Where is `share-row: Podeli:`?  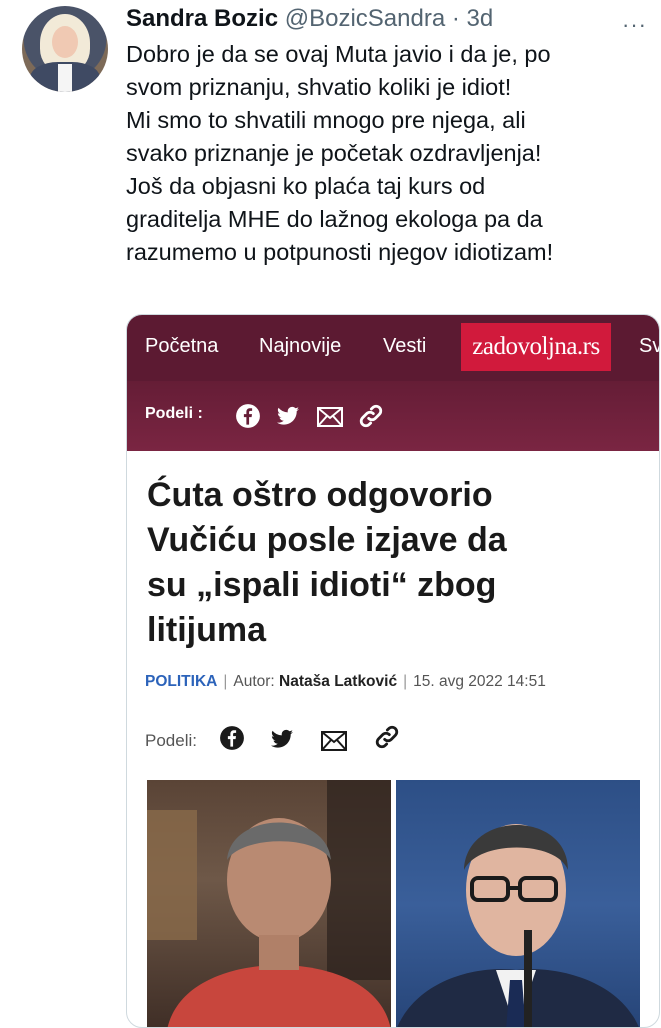
share-row: Podeli: is located at coordinates (171, 741).